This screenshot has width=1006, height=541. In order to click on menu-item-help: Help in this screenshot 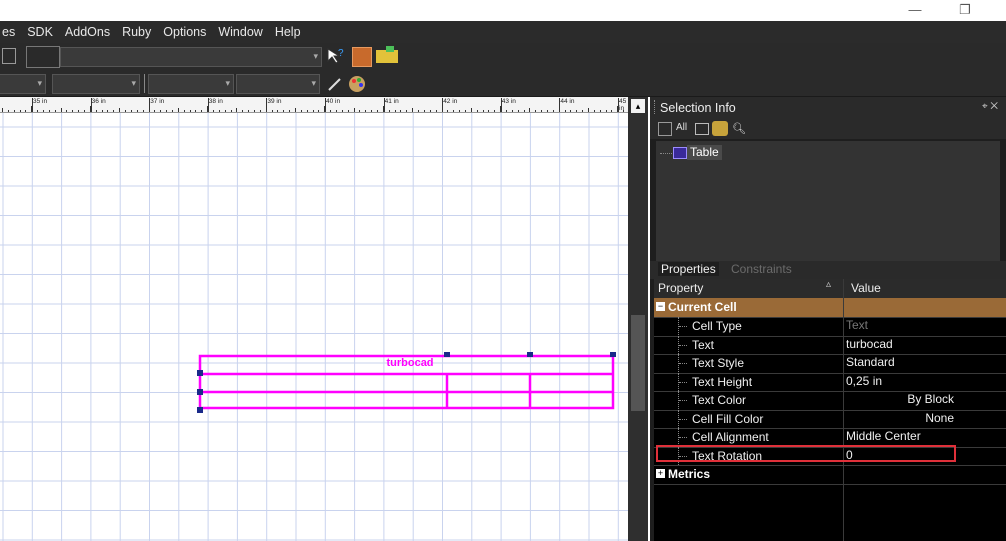, I will do `click(288, 32)`.